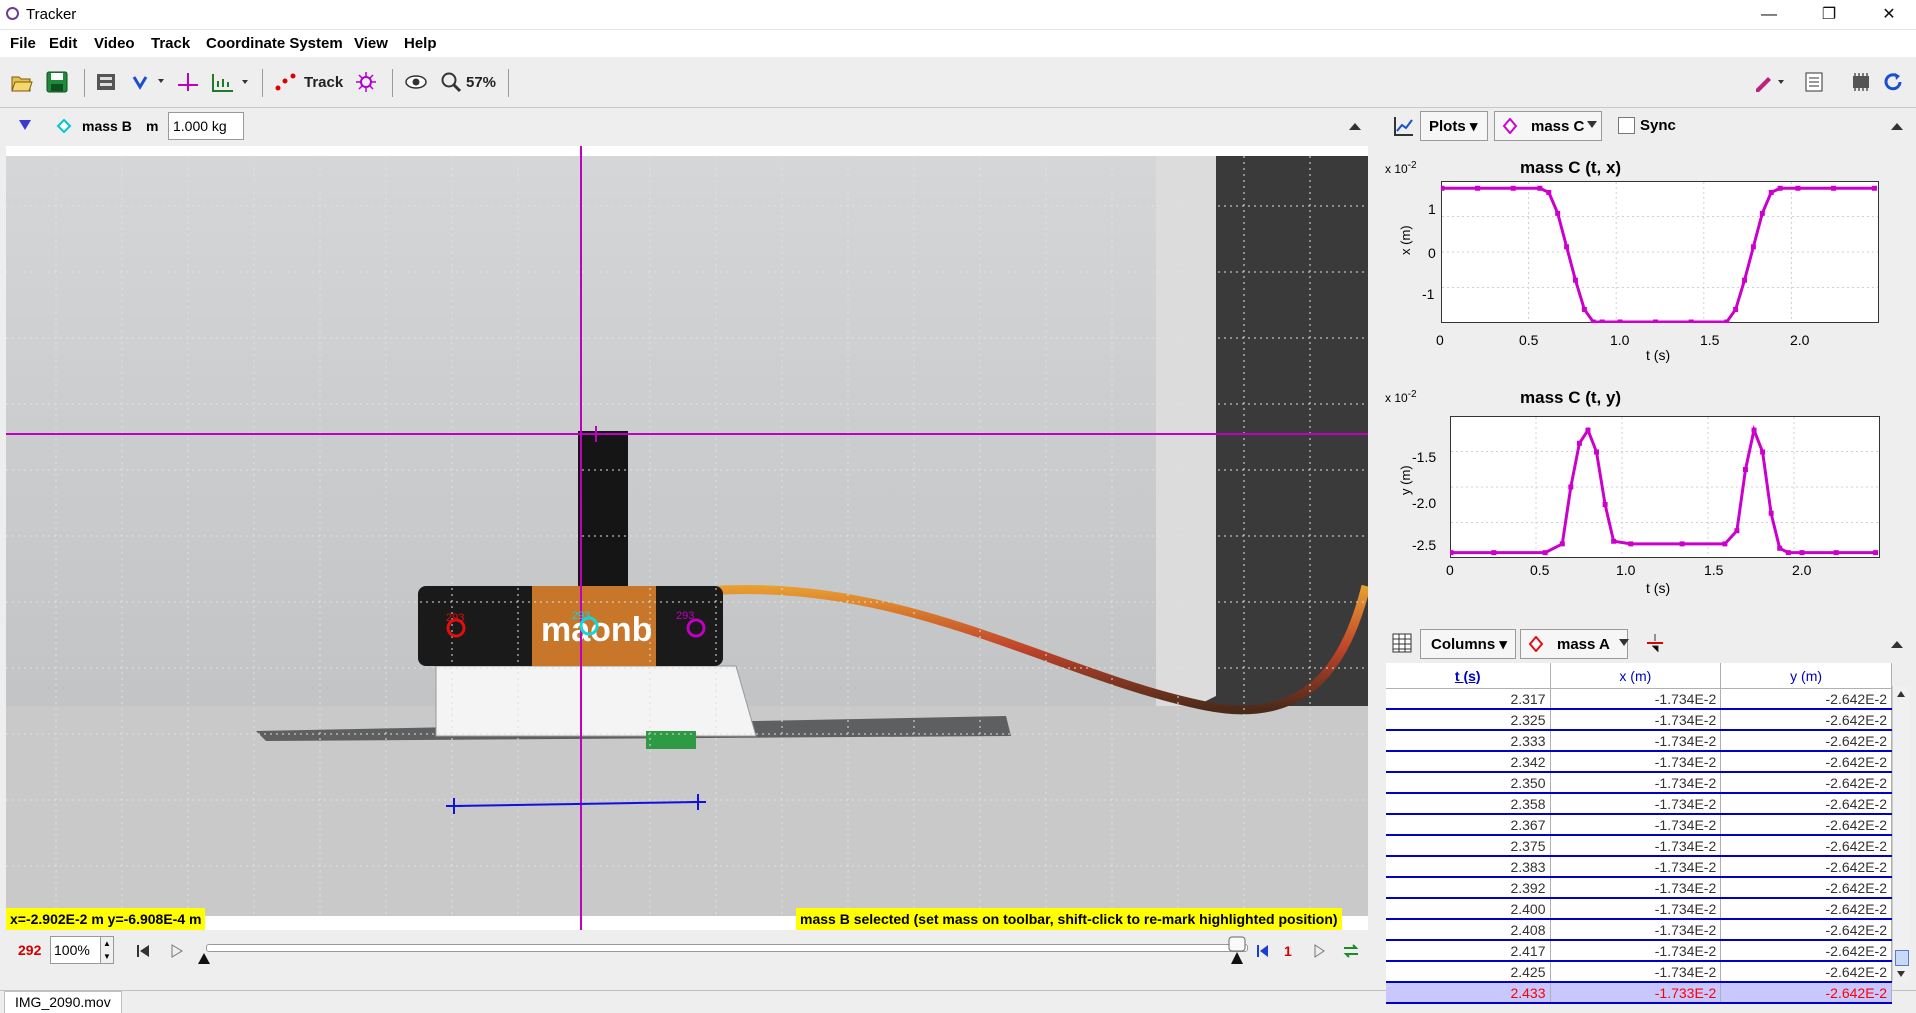 This screenshot has height=1013, width=1916. What do you see at coordinates (1468, 909) in the screenshot?
I see `cell-t: 2.400` at bounding box center [1468, 909].